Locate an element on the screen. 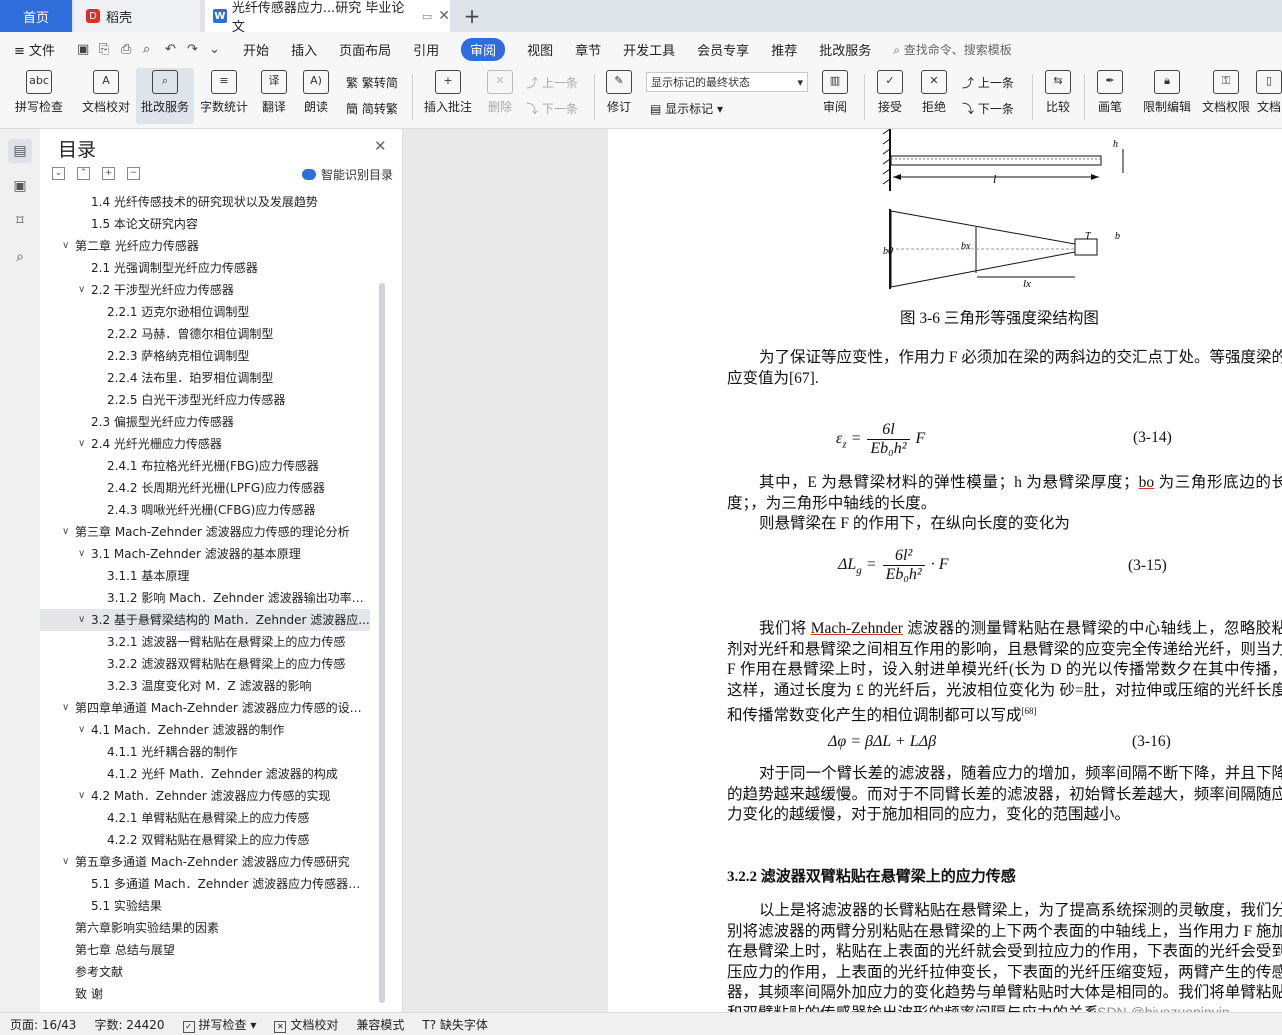 The width and height of the screenshot is (1282, 1035). show-markup-button: ▤ 显示标记 ▾ is located at coordinates (686, 108).